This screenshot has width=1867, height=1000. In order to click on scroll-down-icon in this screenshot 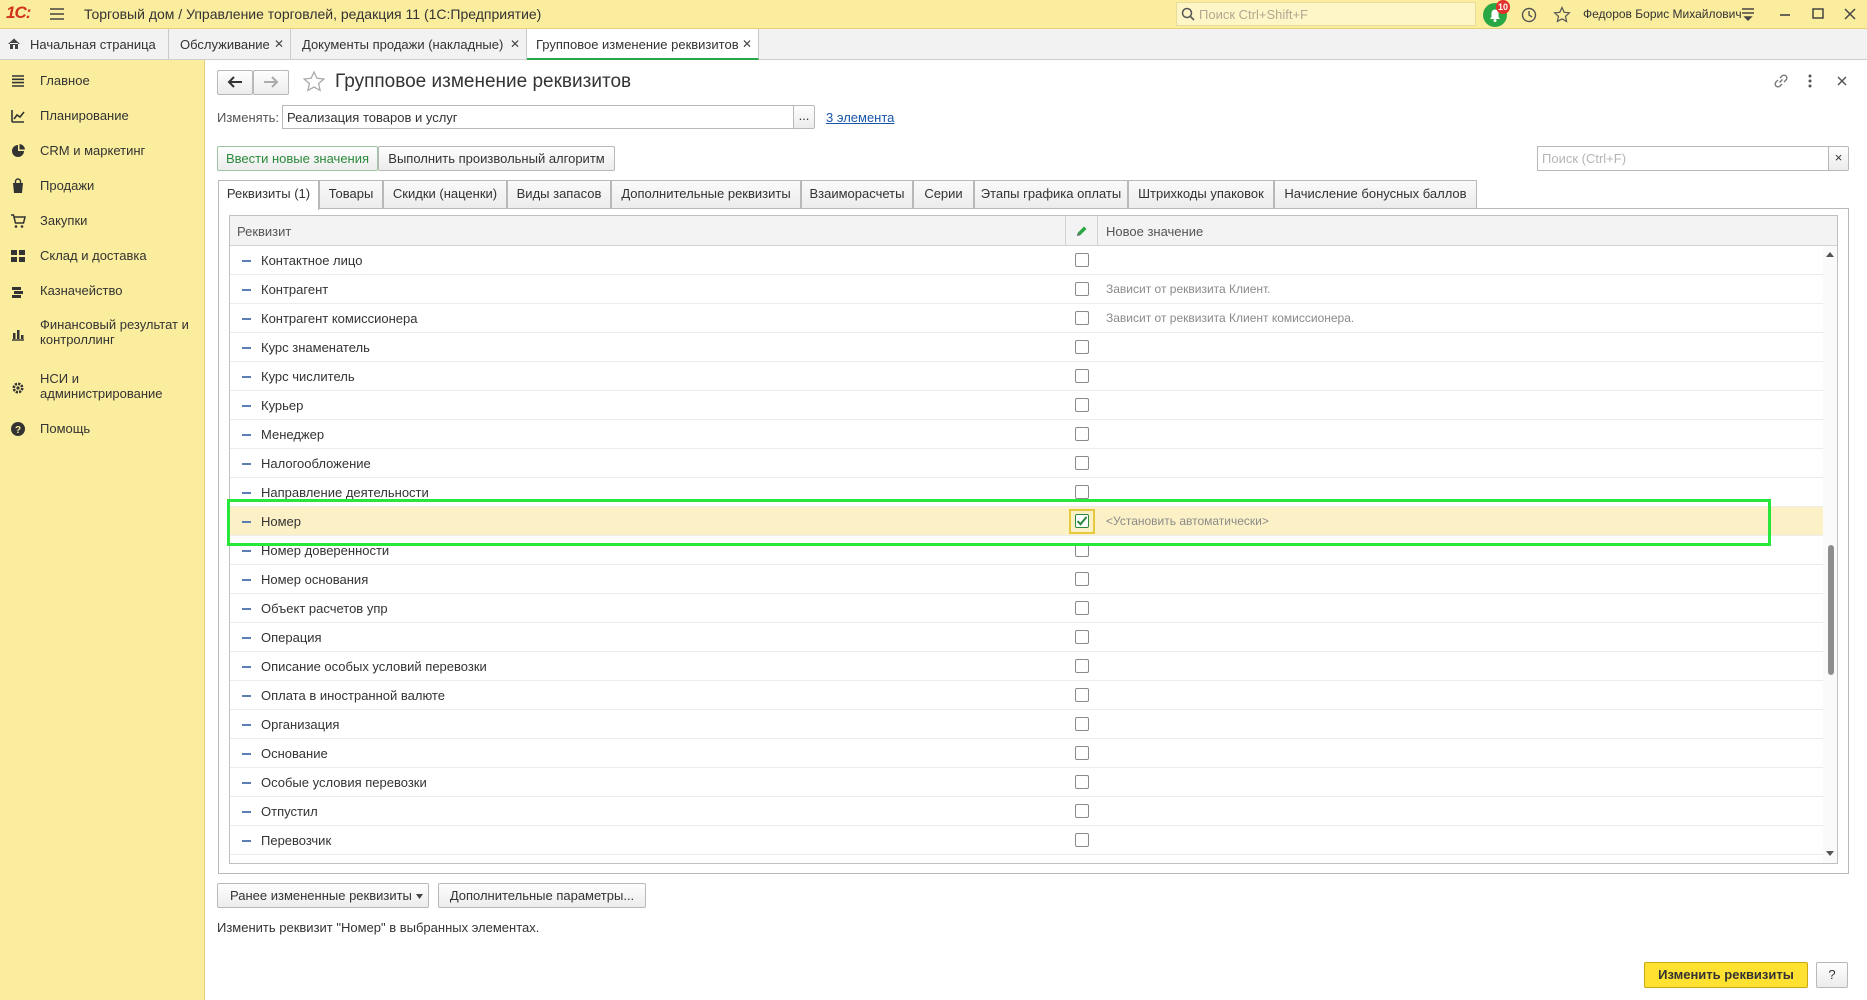, I will do `click(1830, 854)`.